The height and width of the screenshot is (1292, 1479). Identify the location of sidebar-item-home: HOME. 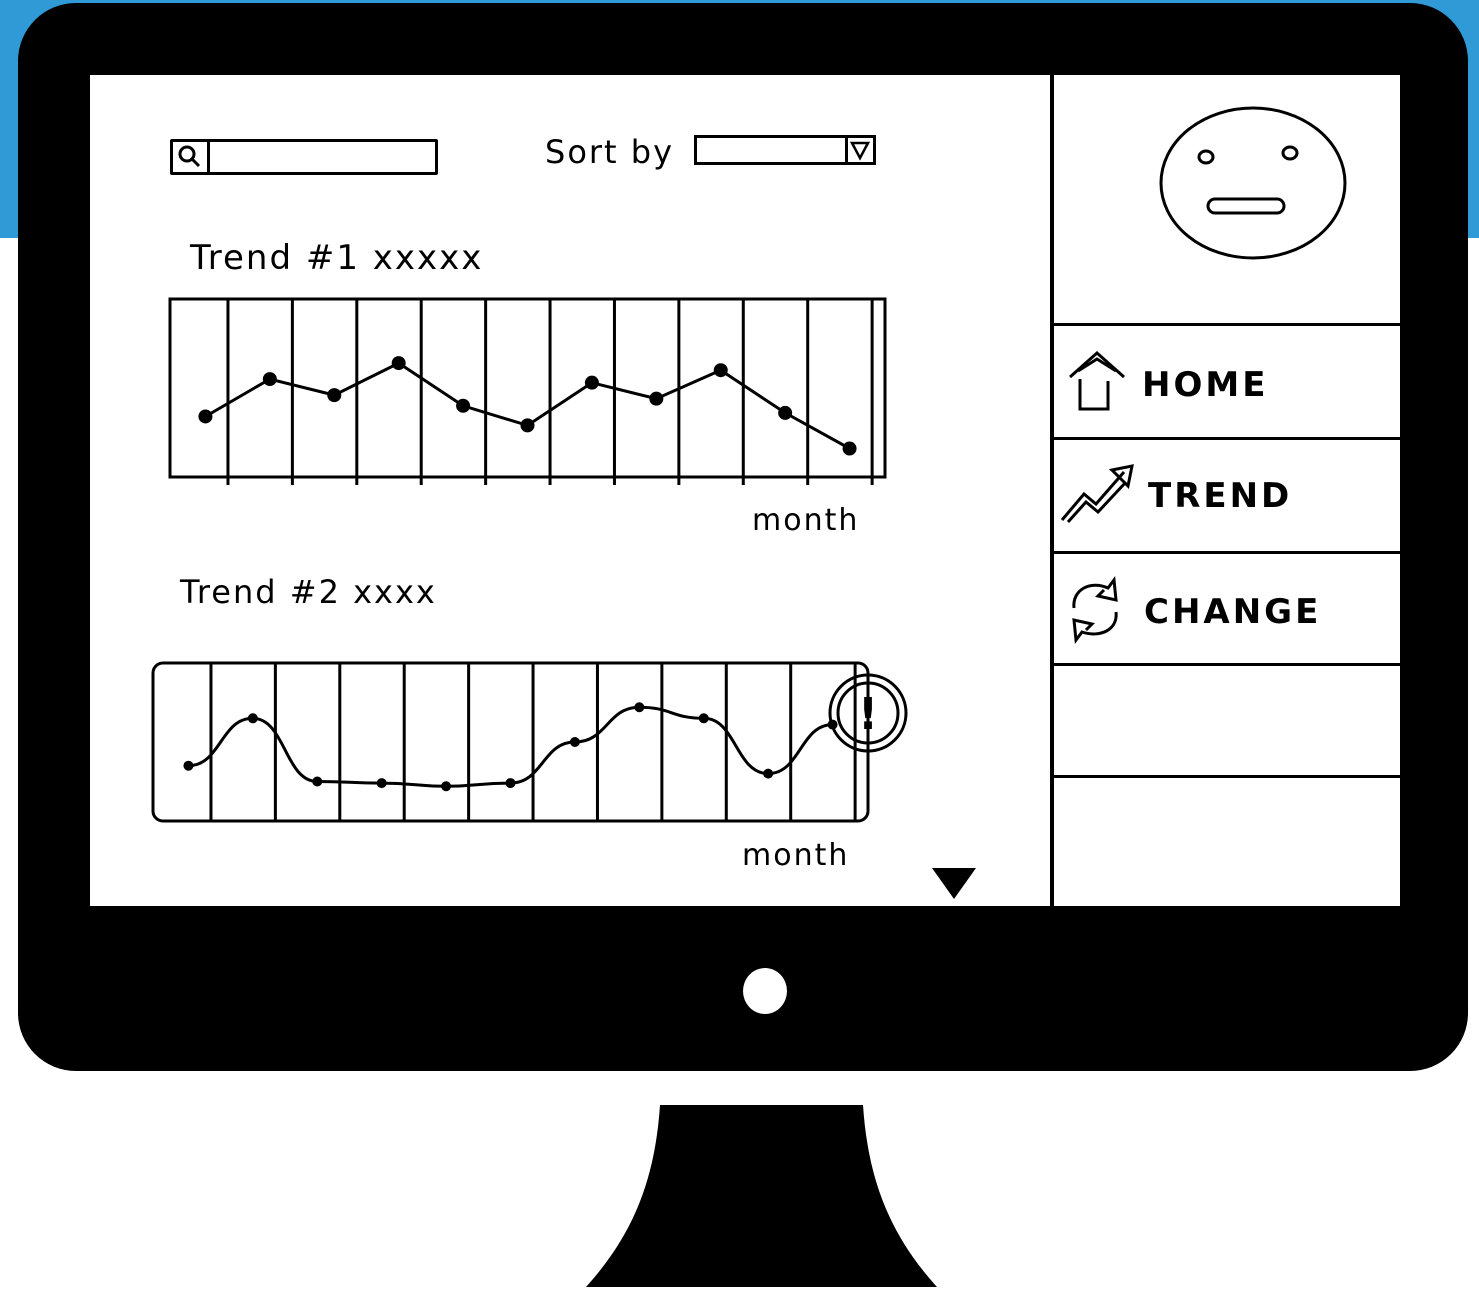
(1227, 382).